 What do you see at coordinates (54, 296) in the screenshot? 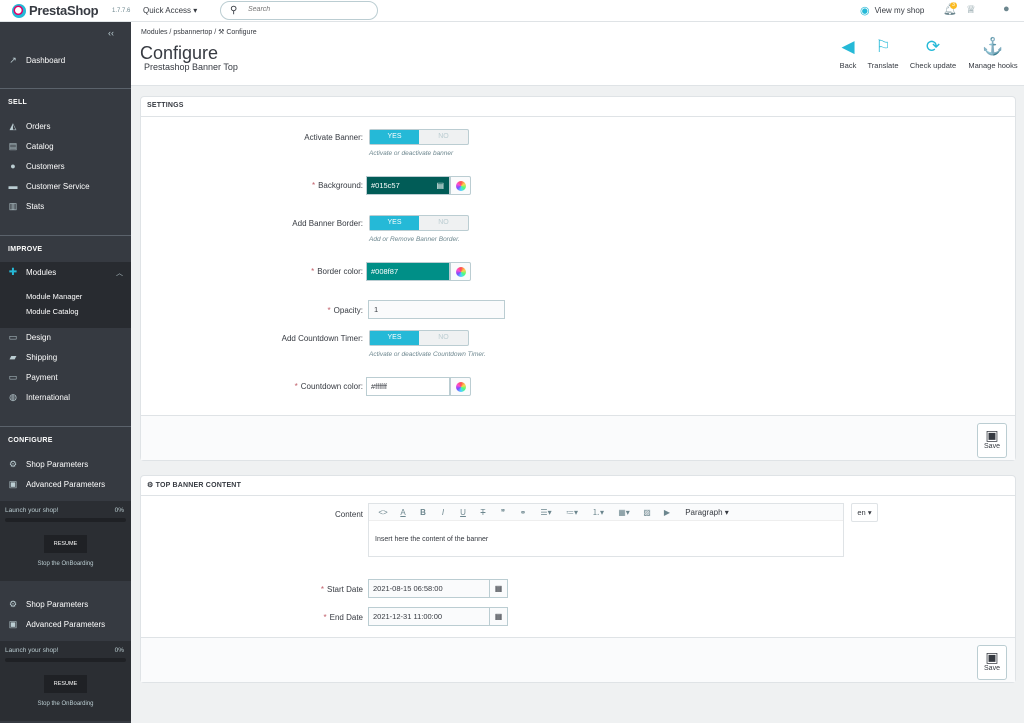
I see `sidebar-item-module-manager: Module Manager` at bounding box center [54, 296].